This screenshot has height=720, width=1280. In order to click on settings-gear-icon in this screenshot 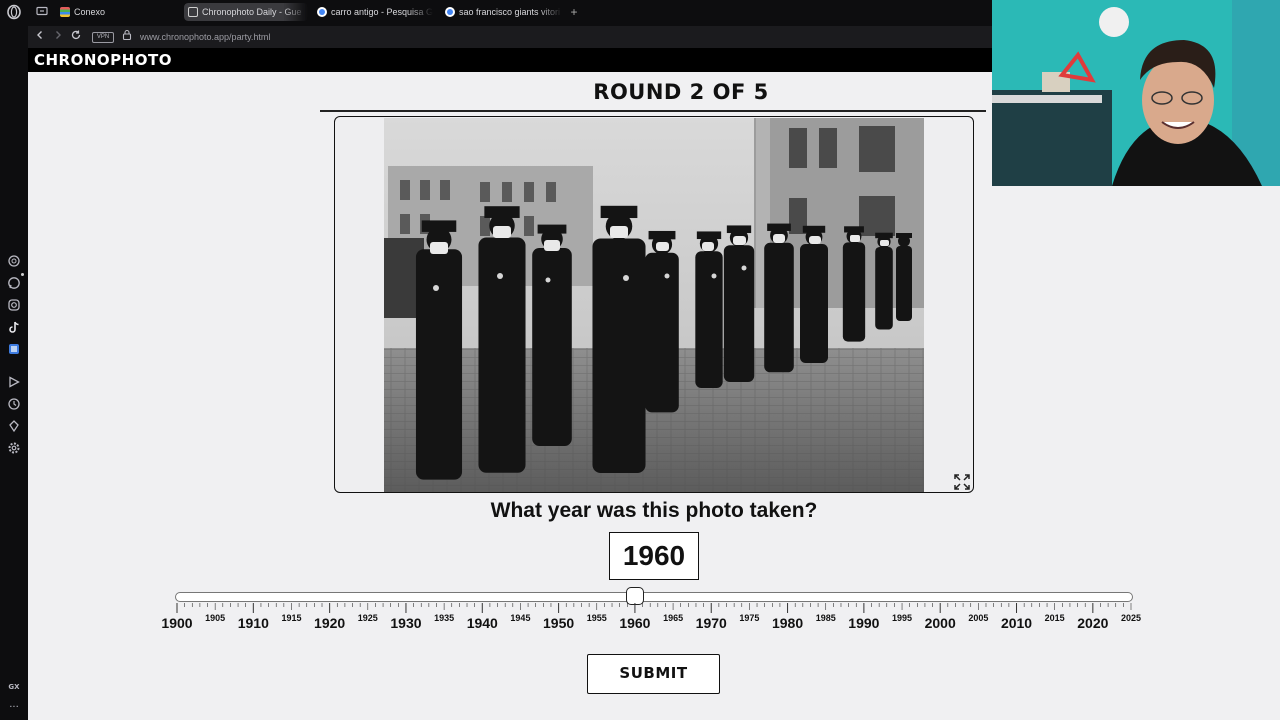, I will do `click(14, 449)`.